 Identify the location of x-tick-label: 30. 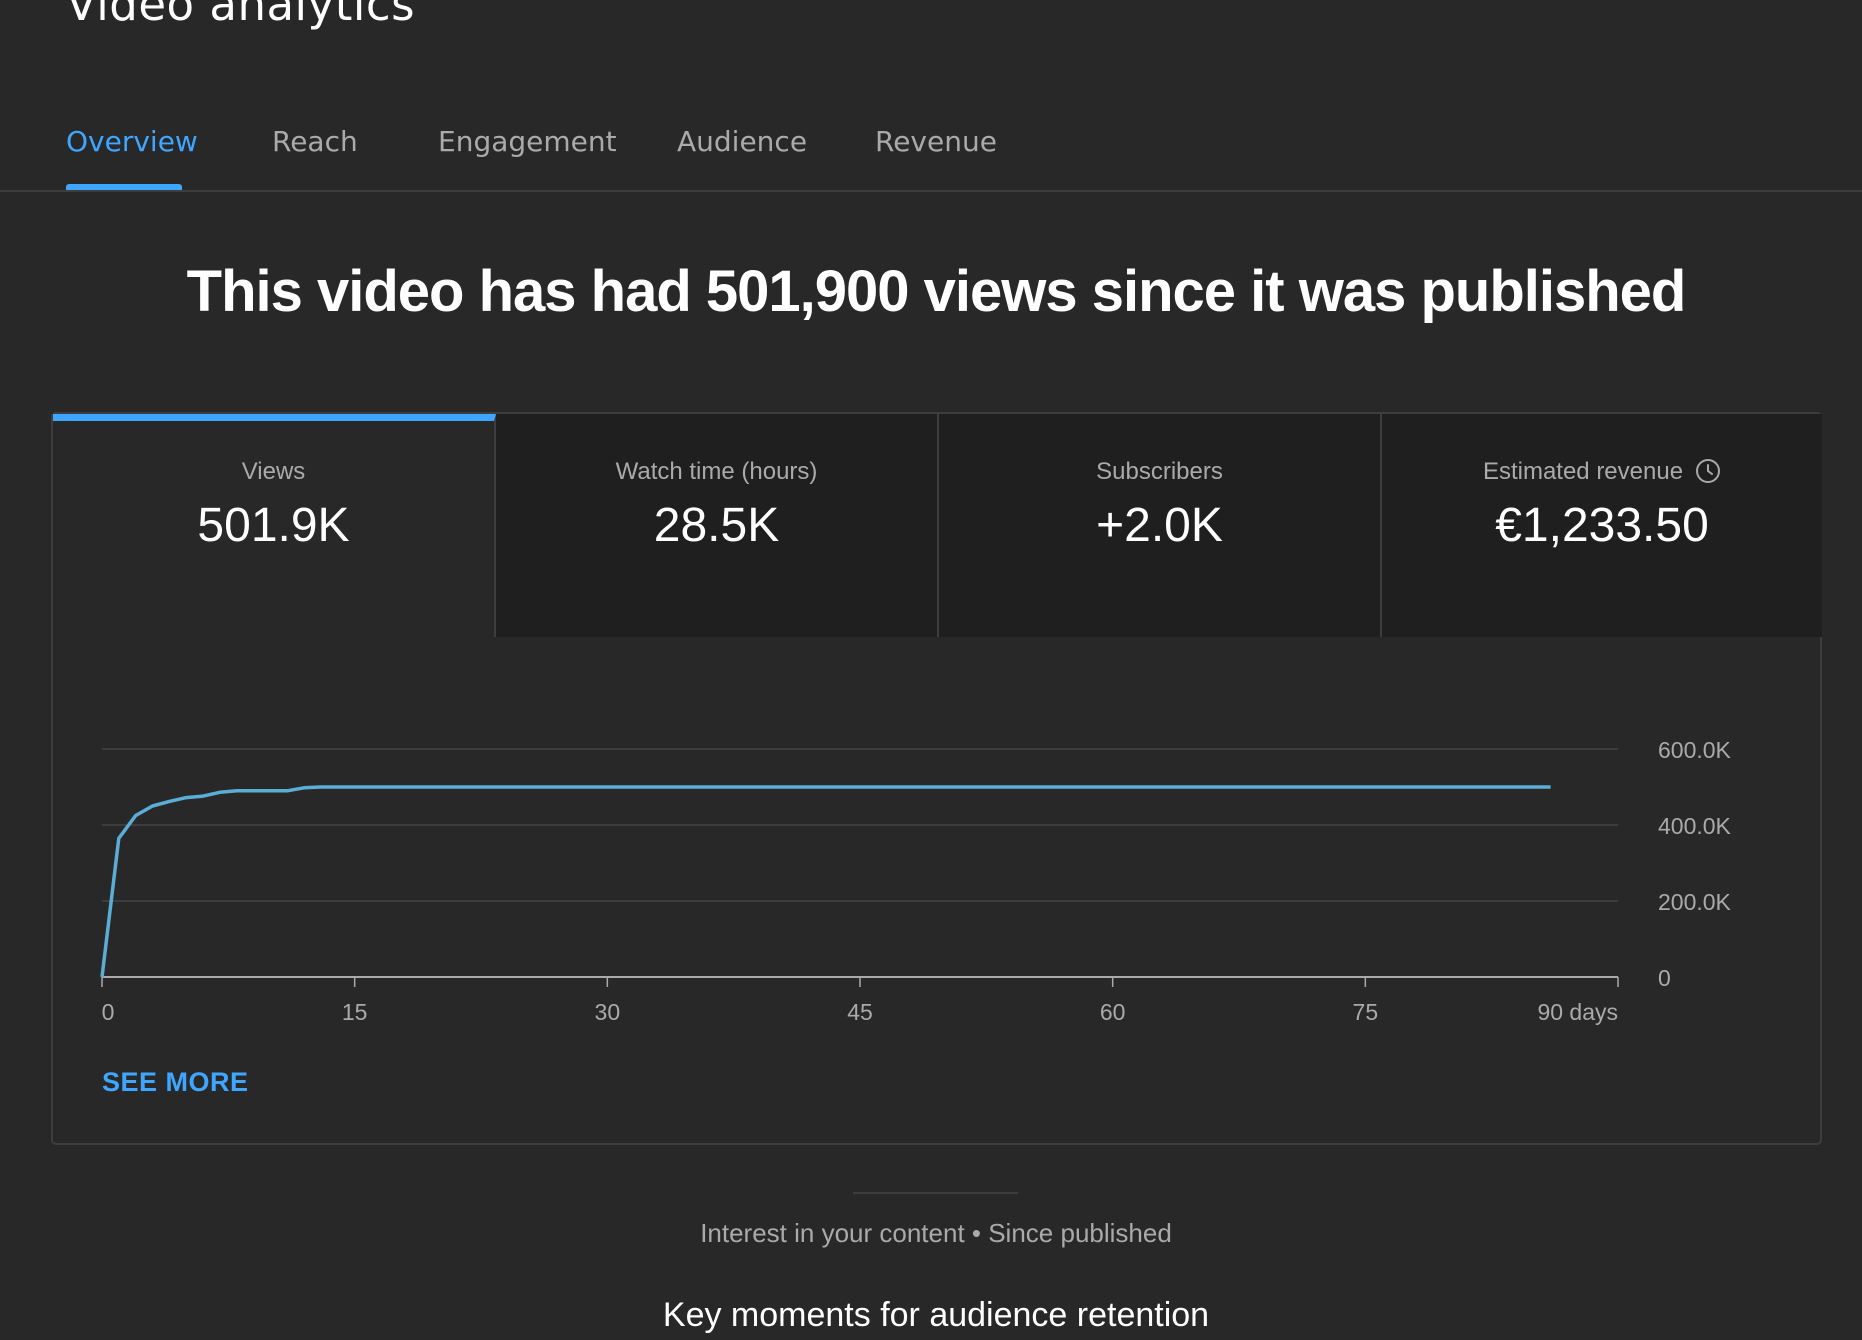
(608, 1012).